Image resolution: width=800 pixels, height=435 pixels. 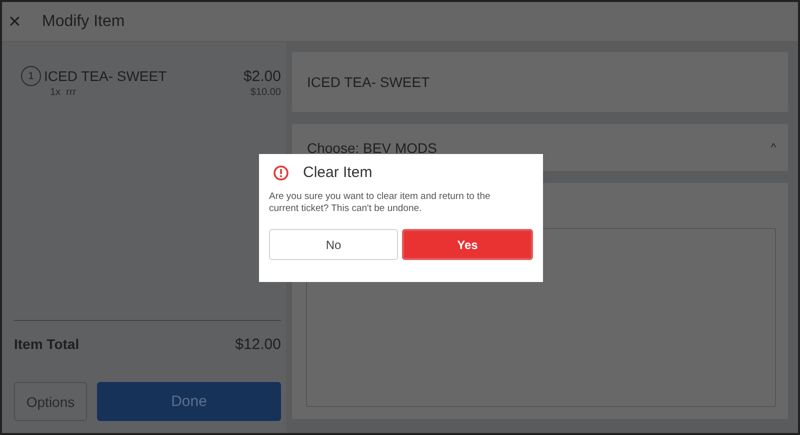 I want to click on item-card-title: ICED TEA- SWEET, so click(x=368, y=82).